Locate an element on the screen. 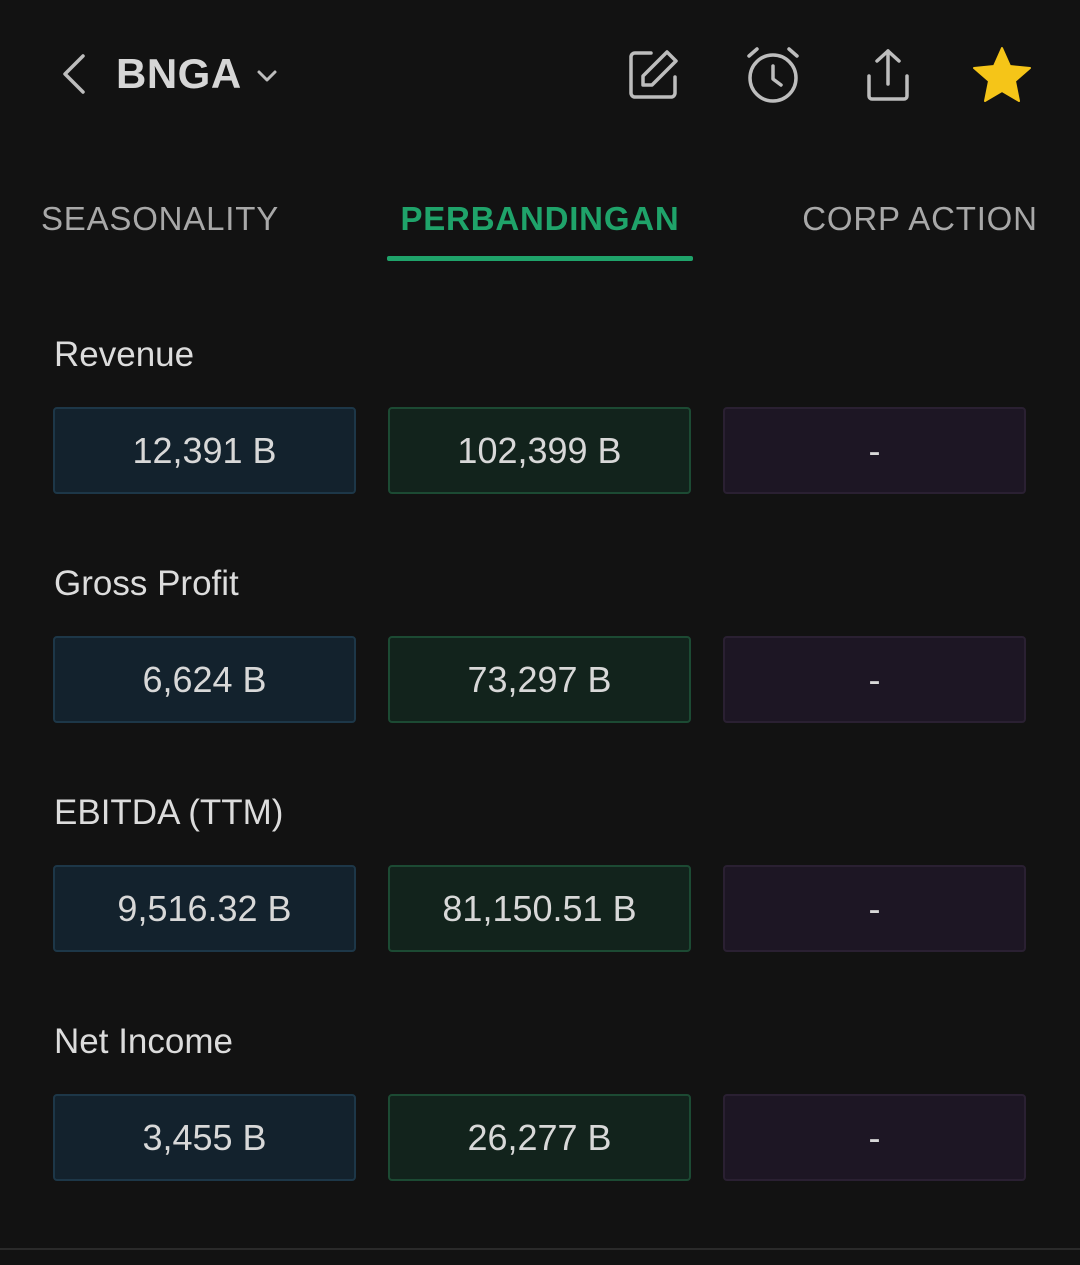  tab-seasonality: SEASONALITY is located at coordinates (160, 221).